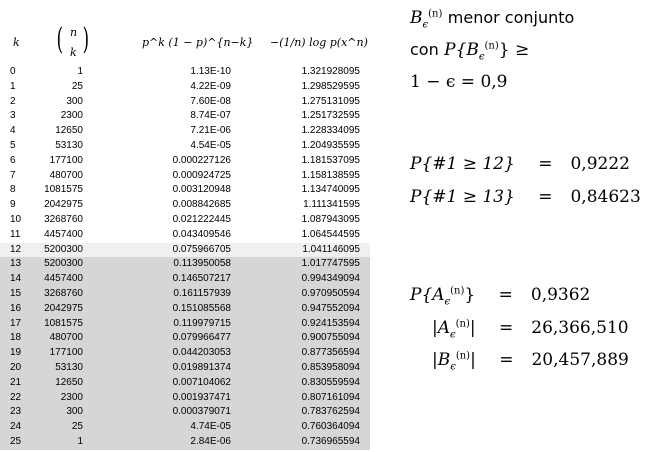 This screenshot has height=452, width=662. Describe the element at coordinates (492, 19) in the screenshot. I see `b-epsilon-label: Bϵ(n) menor conjunto` at that location.